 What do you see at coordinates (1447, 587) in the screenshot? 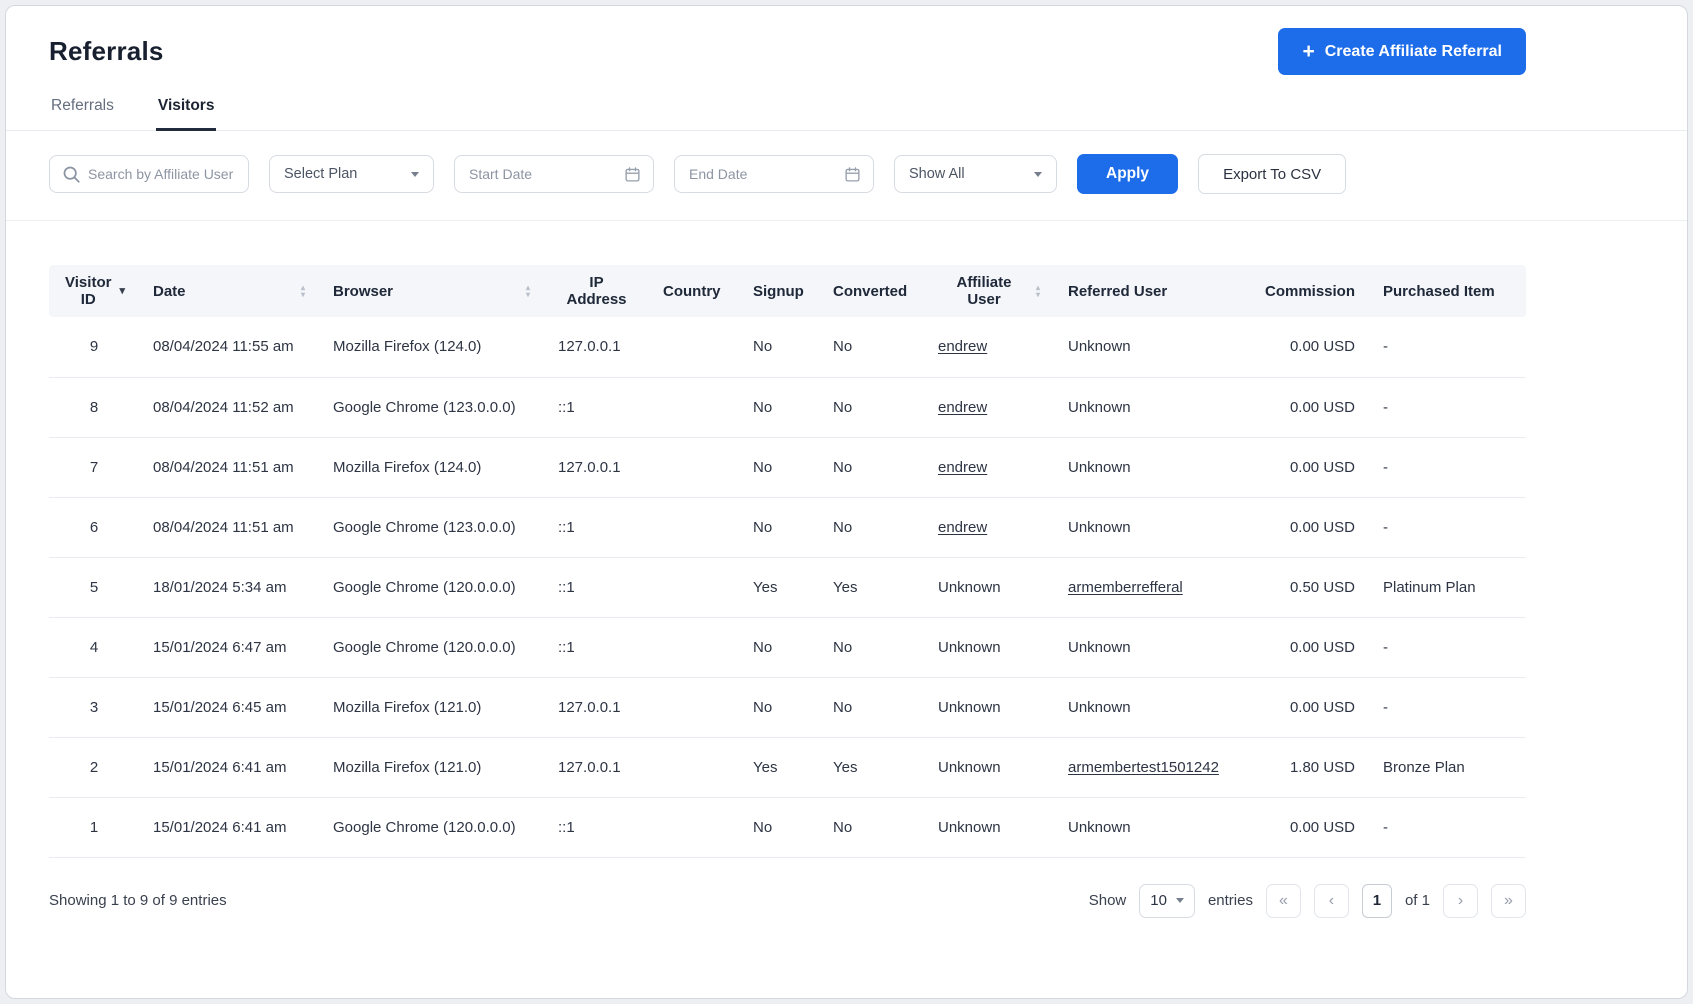
I see `cell-item: Platinum Plan` at bounding box center [1447, 587].